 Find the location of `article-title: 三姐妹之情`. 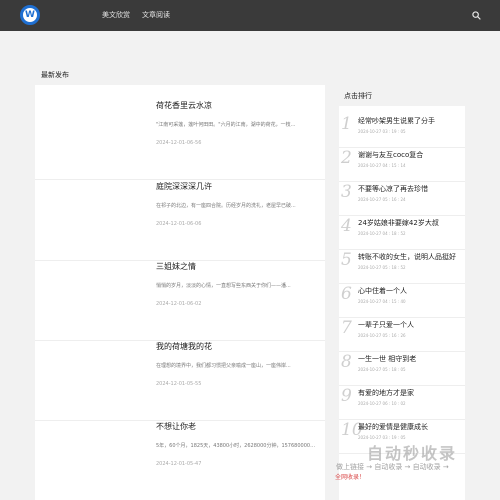

article-title: 三姐妹之情 is located at coordinates (176, 266).